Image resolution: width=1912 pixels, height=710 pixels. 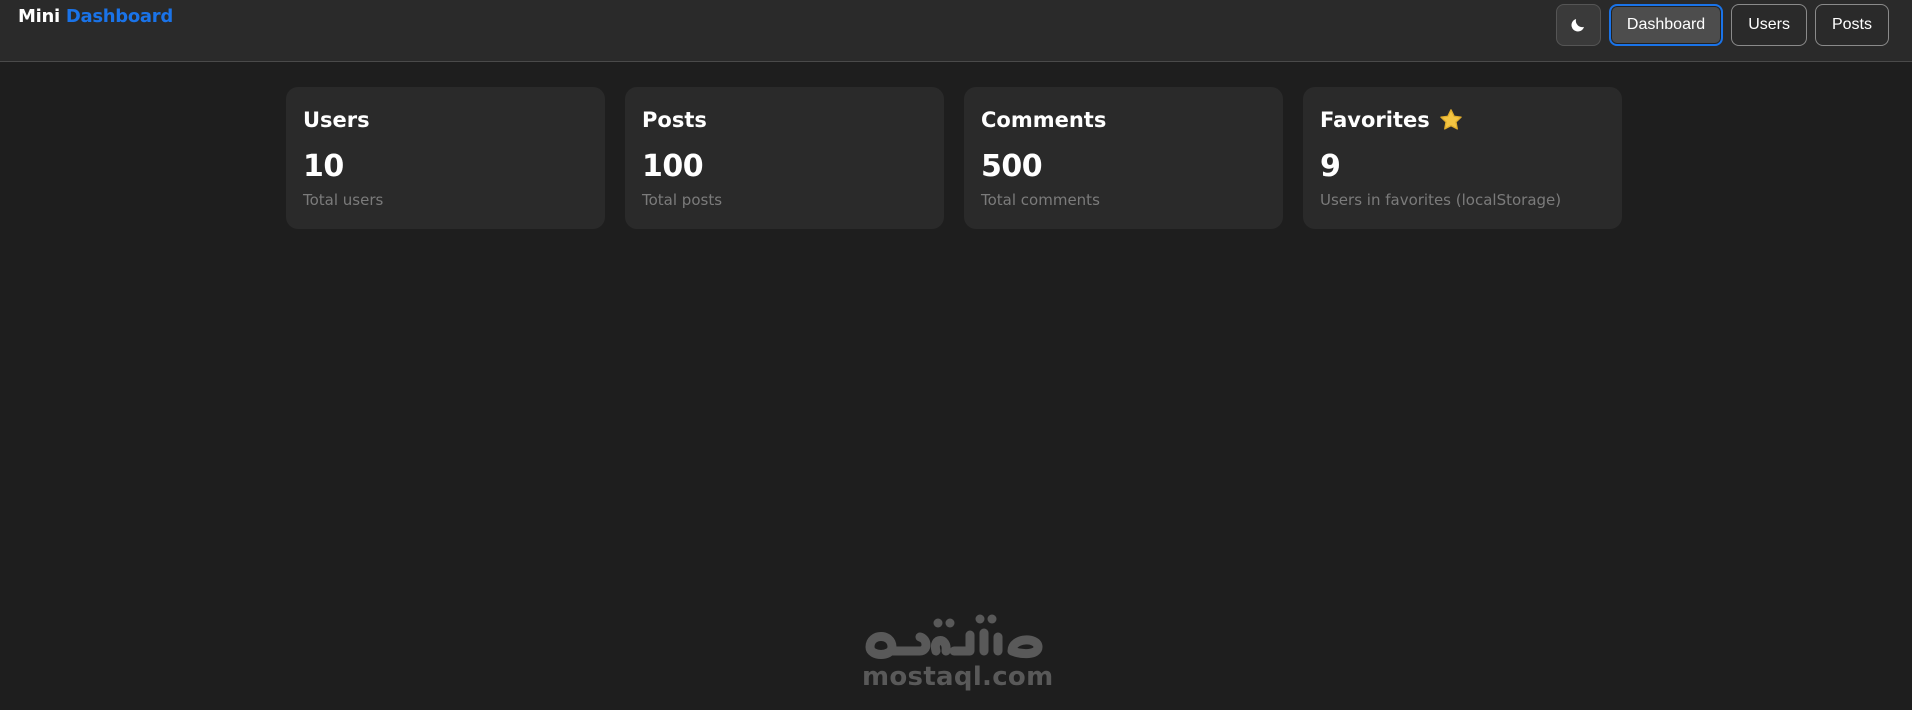 What do you see at coordinates (1330, 166) in the screenshot?
I see `card-value: 9` at bounding box center [1330, 166].